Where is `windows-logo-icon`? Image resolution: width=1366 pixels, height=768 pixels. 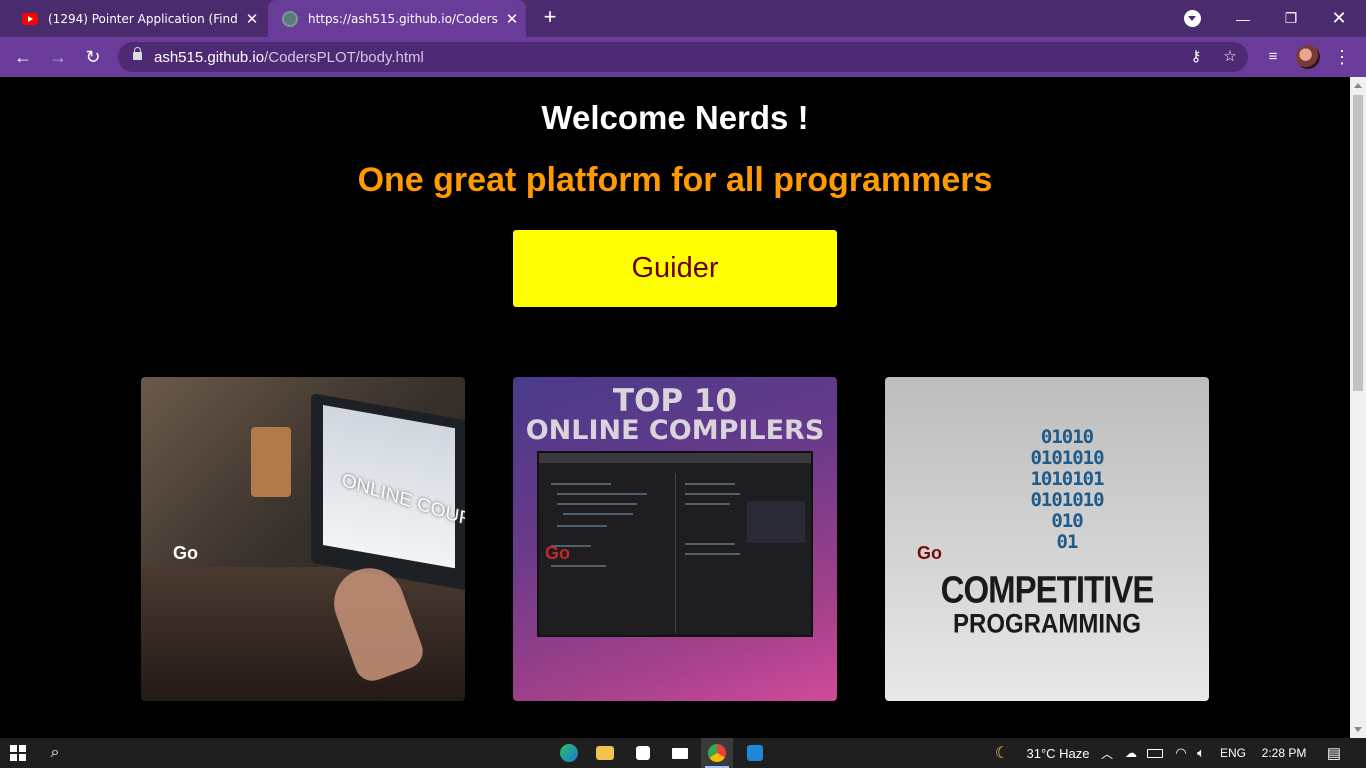 windows-logo-icon is located at coordinates (18, 753).